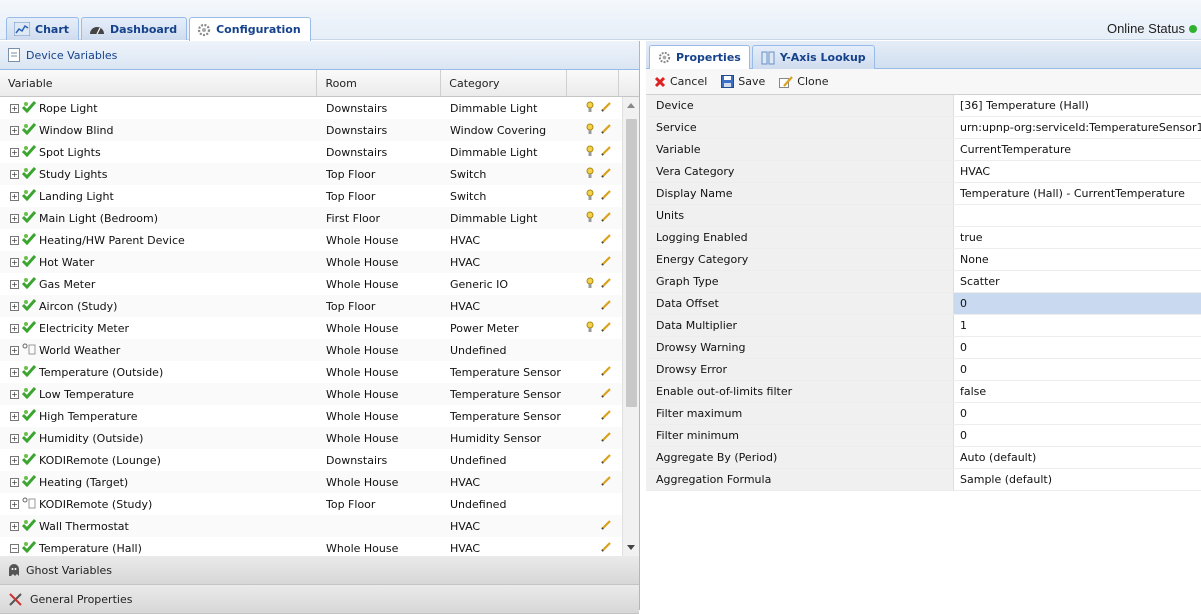 This screenshot has width=1201, height=614. I want to click on table-row: + Spot Lights Downstairs Dimmable Light, so click(319, 152).